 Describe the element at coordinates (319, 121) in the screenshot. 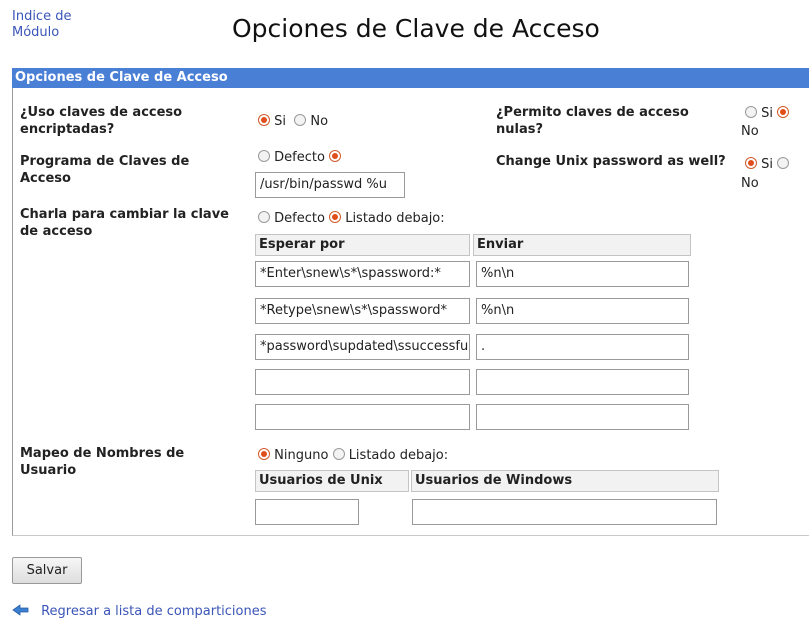

I see `encrypt-no-label: No` at that location.